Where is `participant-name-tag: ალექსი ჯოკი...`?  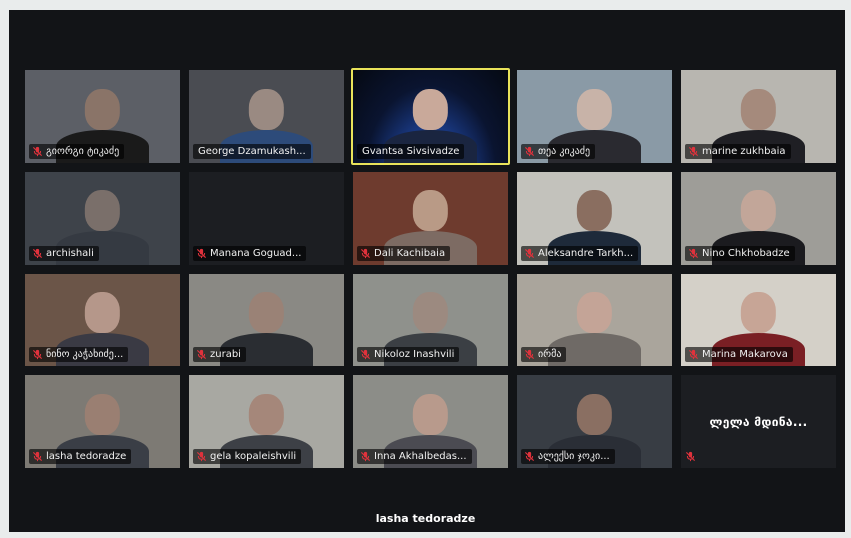
participant-name-tag: ალექსი ჯოკი... is located at coordinates (568, 456).